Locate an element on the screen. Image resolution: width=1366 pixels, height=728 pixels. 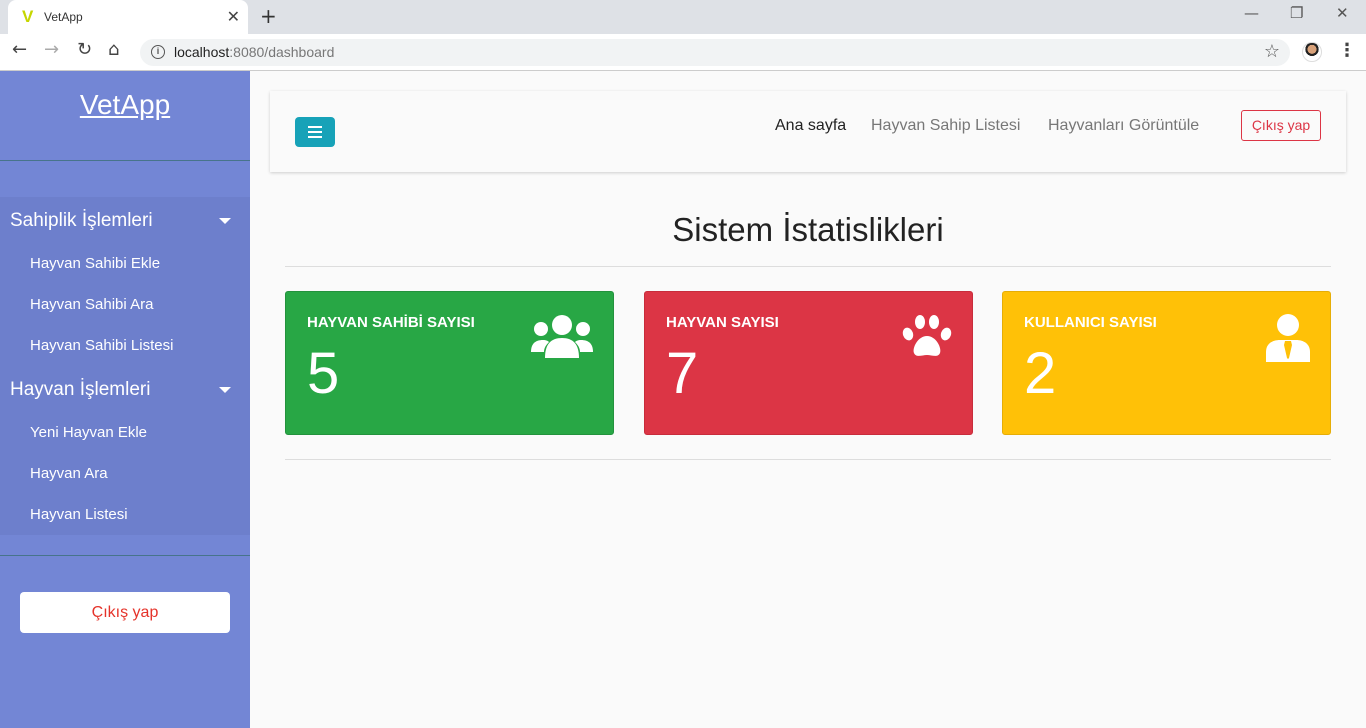
stat-card-label: HAYVAN SAHİBİ SAYISI is located at coordinates (391, 322).